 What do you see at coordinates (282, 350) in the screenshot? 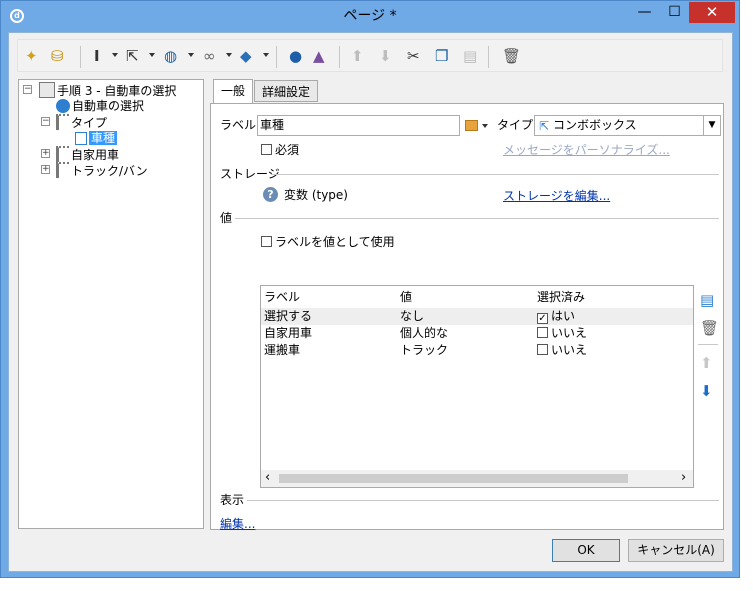
I see `row-label: 運搬車` at bounding box center [282, 350].